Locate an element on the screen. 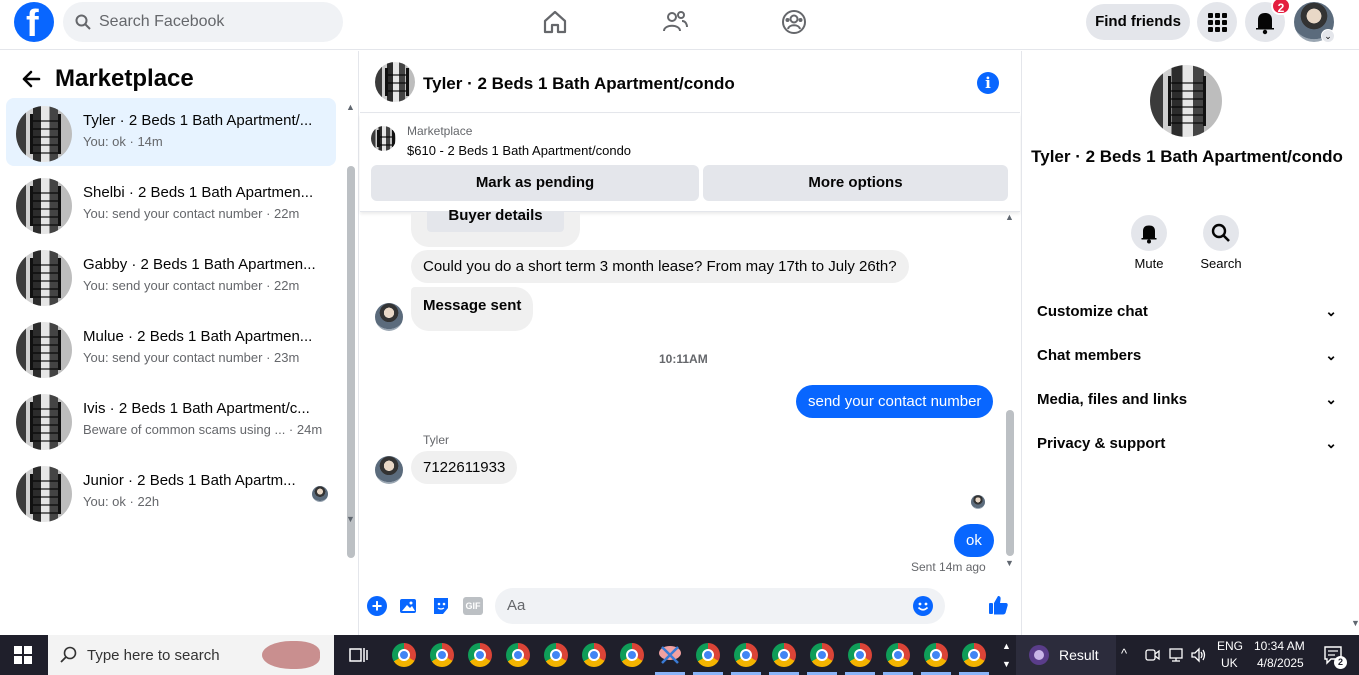 This screenshot has height=675, width=1359. section-label: Customize chat is located at coordinates (1092, 311).